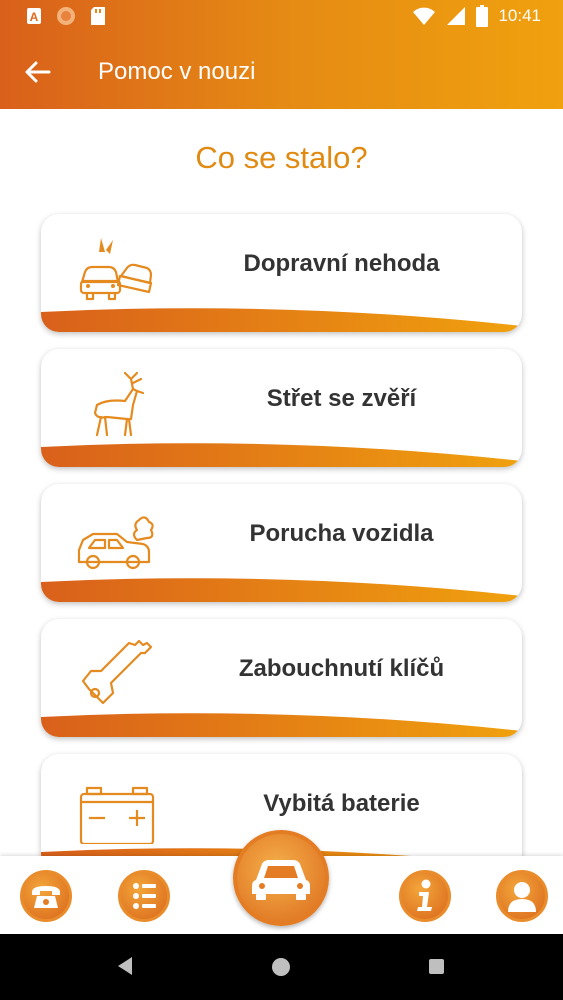  I want to click on header: A 10:41 Pomoc v nouzi, so click(281, 54).